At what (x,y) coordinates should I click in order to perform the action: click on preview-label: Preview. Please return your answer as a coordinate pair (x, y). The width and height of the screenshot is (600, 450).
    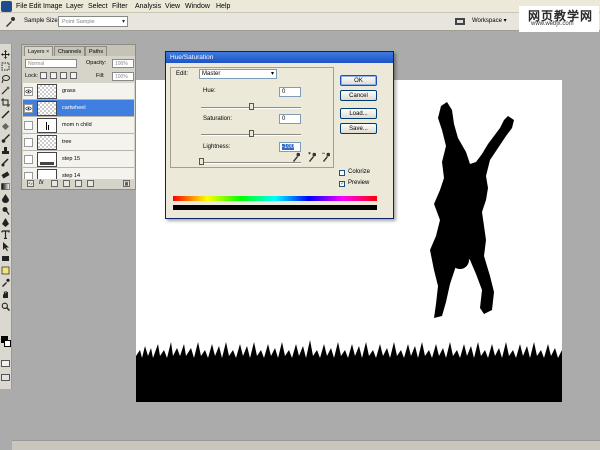
    Looking at the image, I should click on (359, 183).